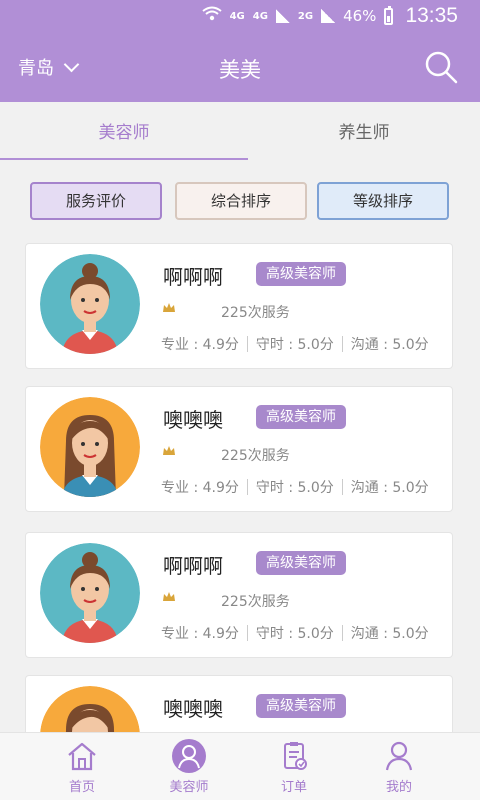 This screenshot has width=480, height=800. I want to click on bottom-nav: 首页 美容师 订单 我的, so click(240, 766).